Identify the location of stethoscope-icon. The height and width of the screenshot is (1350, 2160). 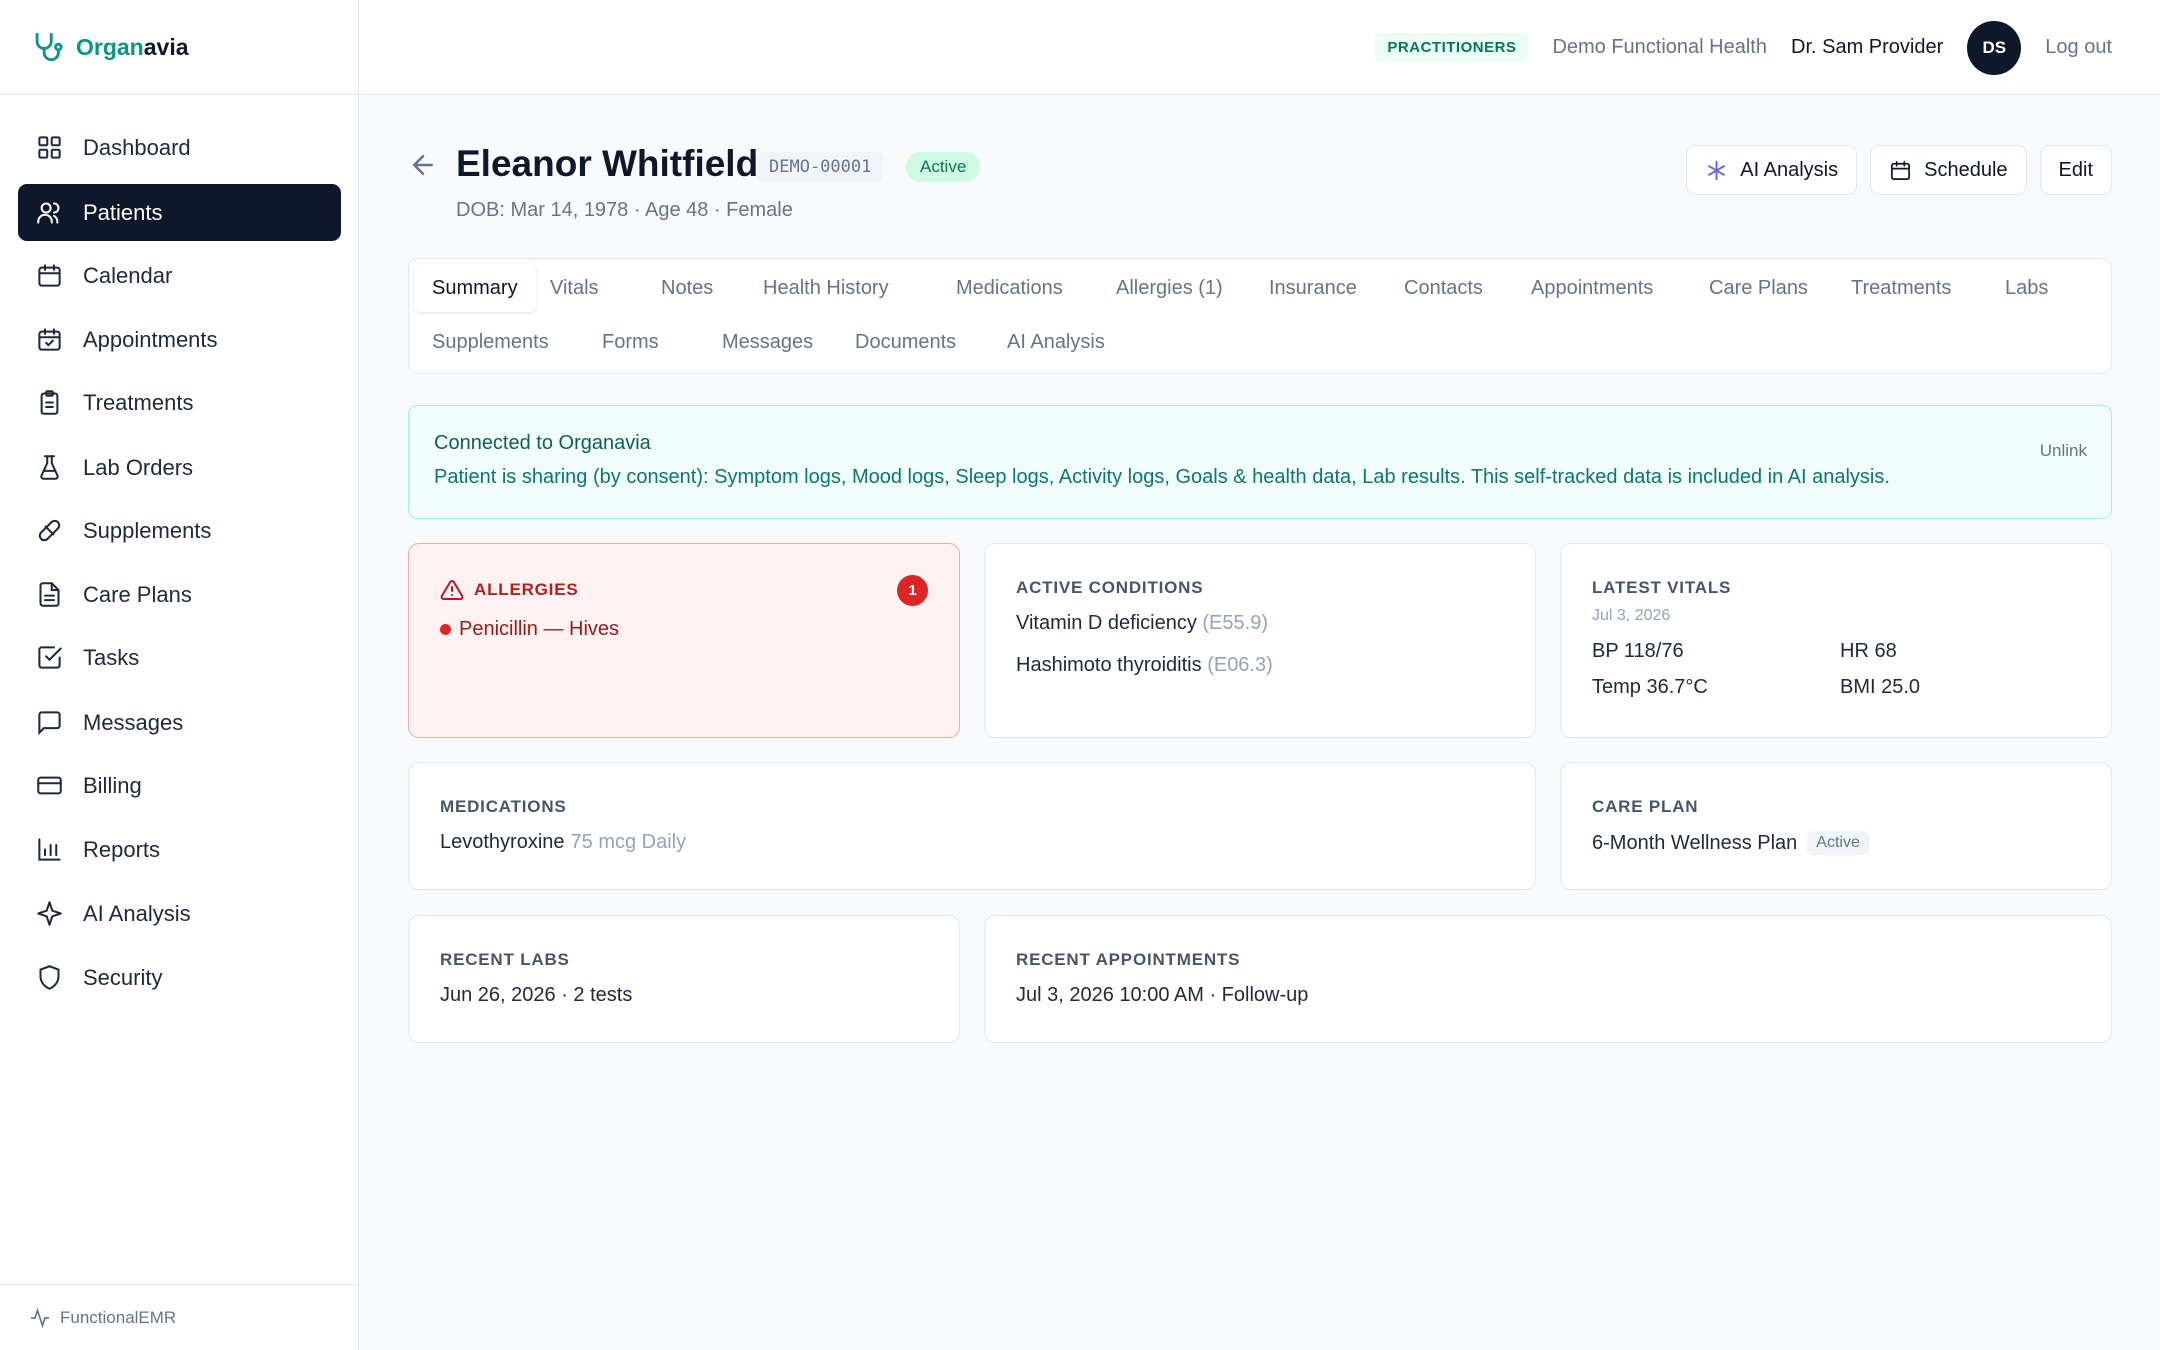
(49, 47).